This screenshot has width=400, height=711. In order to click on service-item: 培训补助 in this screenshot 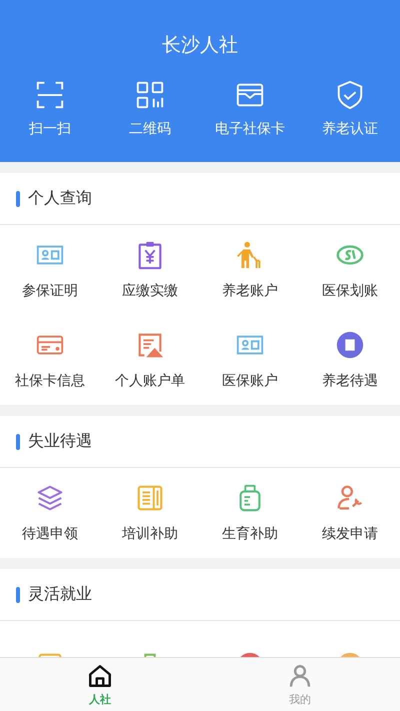, I will do `click(150, 513)`.